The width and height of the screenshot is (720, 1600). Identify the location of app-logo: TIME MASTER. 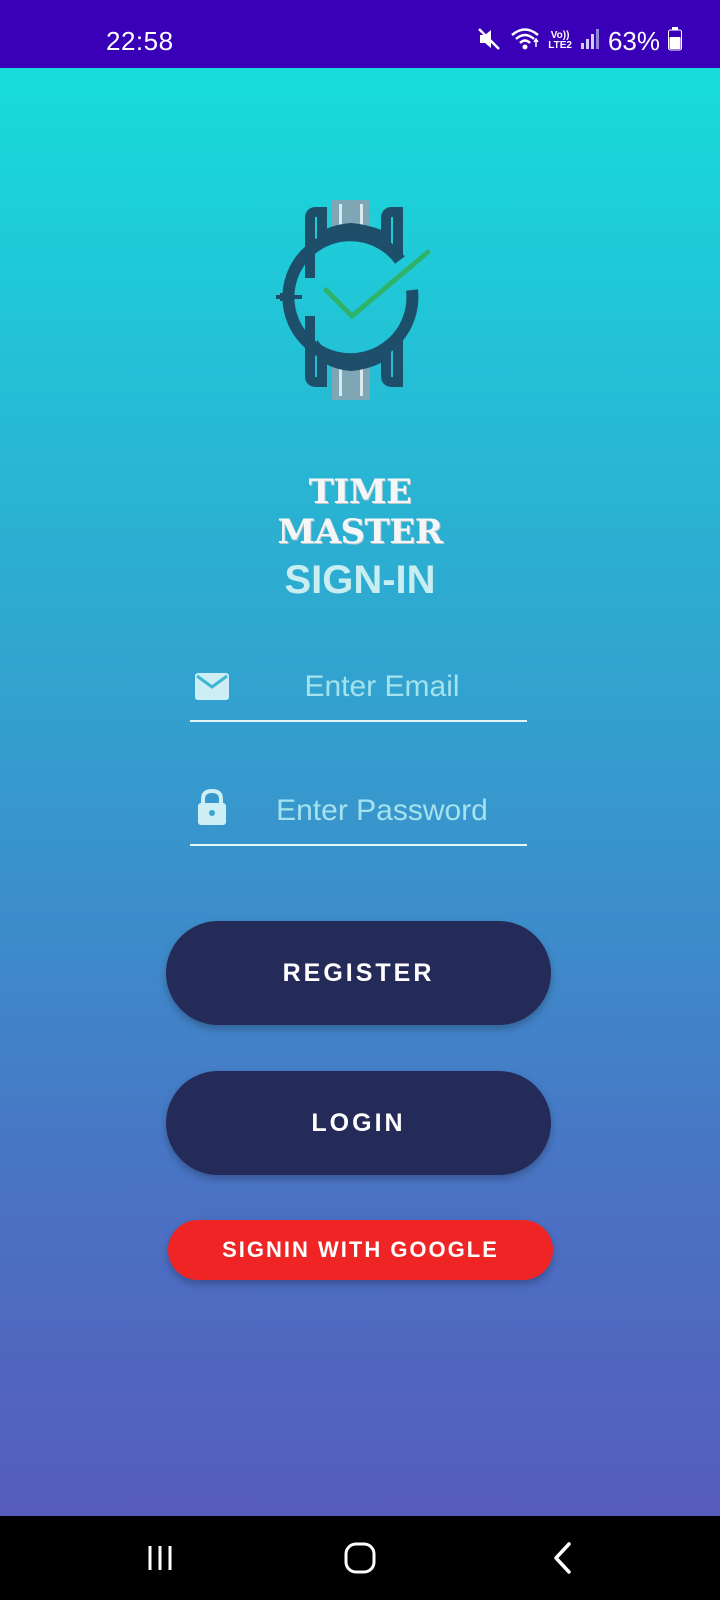
(360, 375).